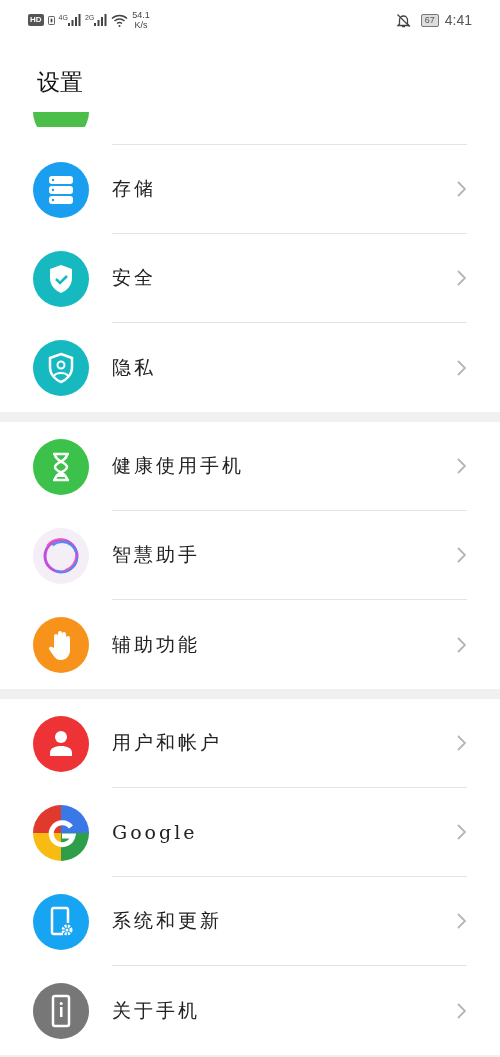  Describe the element at coordinates (250, 555) in the screenshot. I see `settings-item: 智慧助手` at that location.